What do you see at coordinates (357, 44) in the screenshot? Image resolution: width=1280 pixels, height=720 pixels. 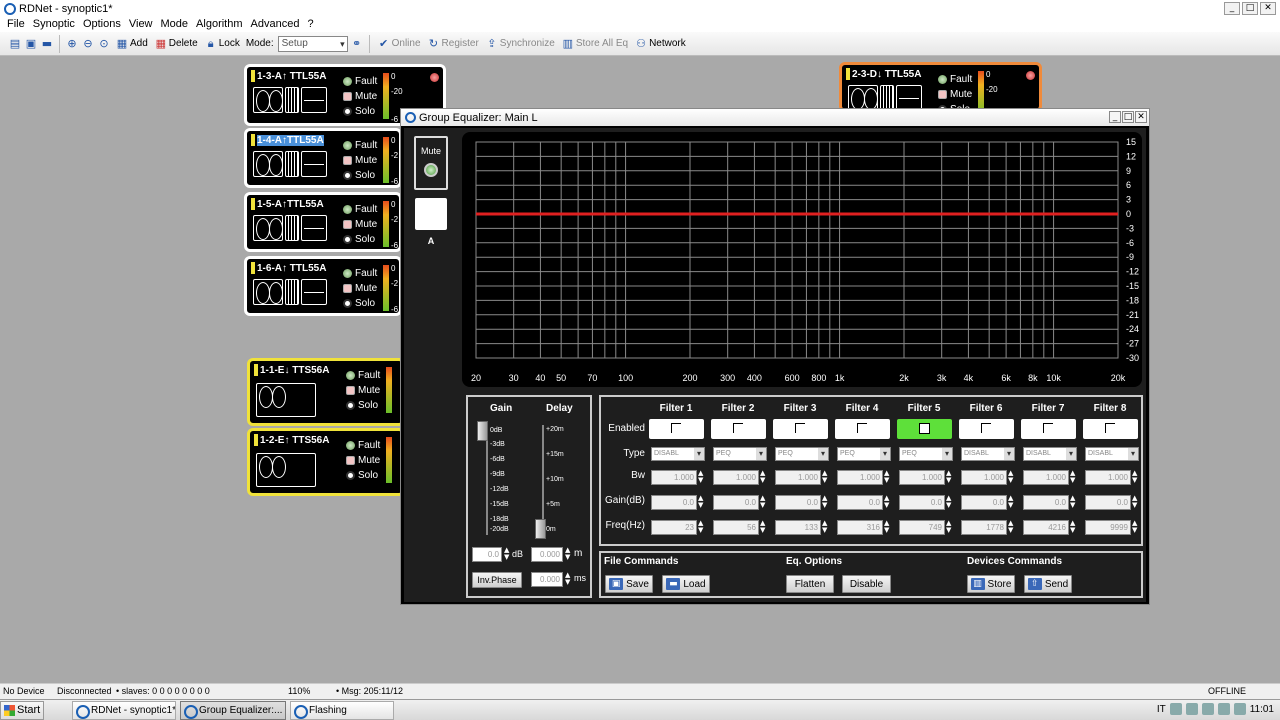 I see `link-icon: ⚭` at bounding box center [357, 44].